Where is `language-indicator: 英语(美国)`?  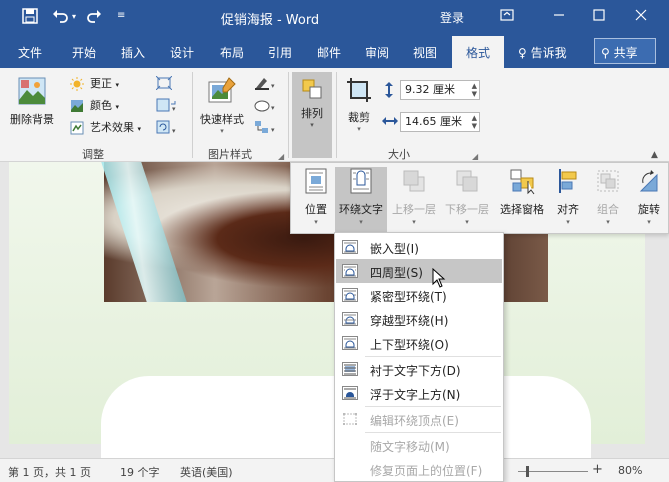 language-indicator: 英语(美国) is located at coordinates (206, 472).